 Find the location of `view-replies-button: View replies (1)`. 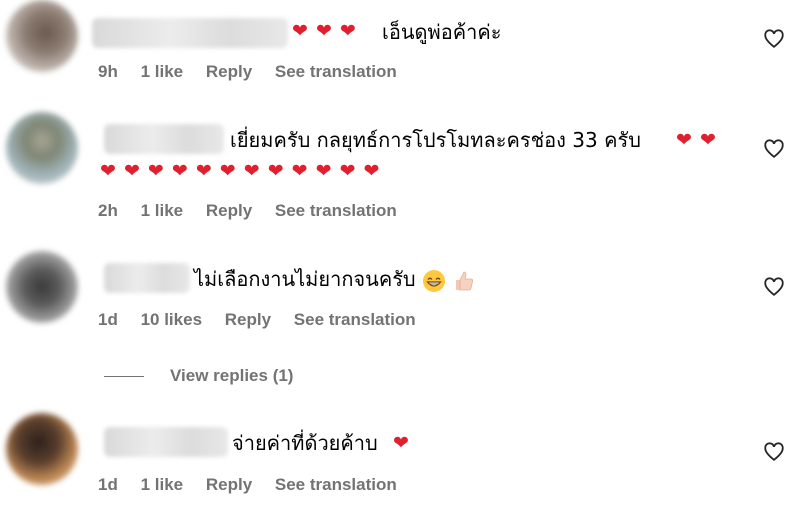

view-replies-button: View replies (1) is located at coordinates (198, 376).